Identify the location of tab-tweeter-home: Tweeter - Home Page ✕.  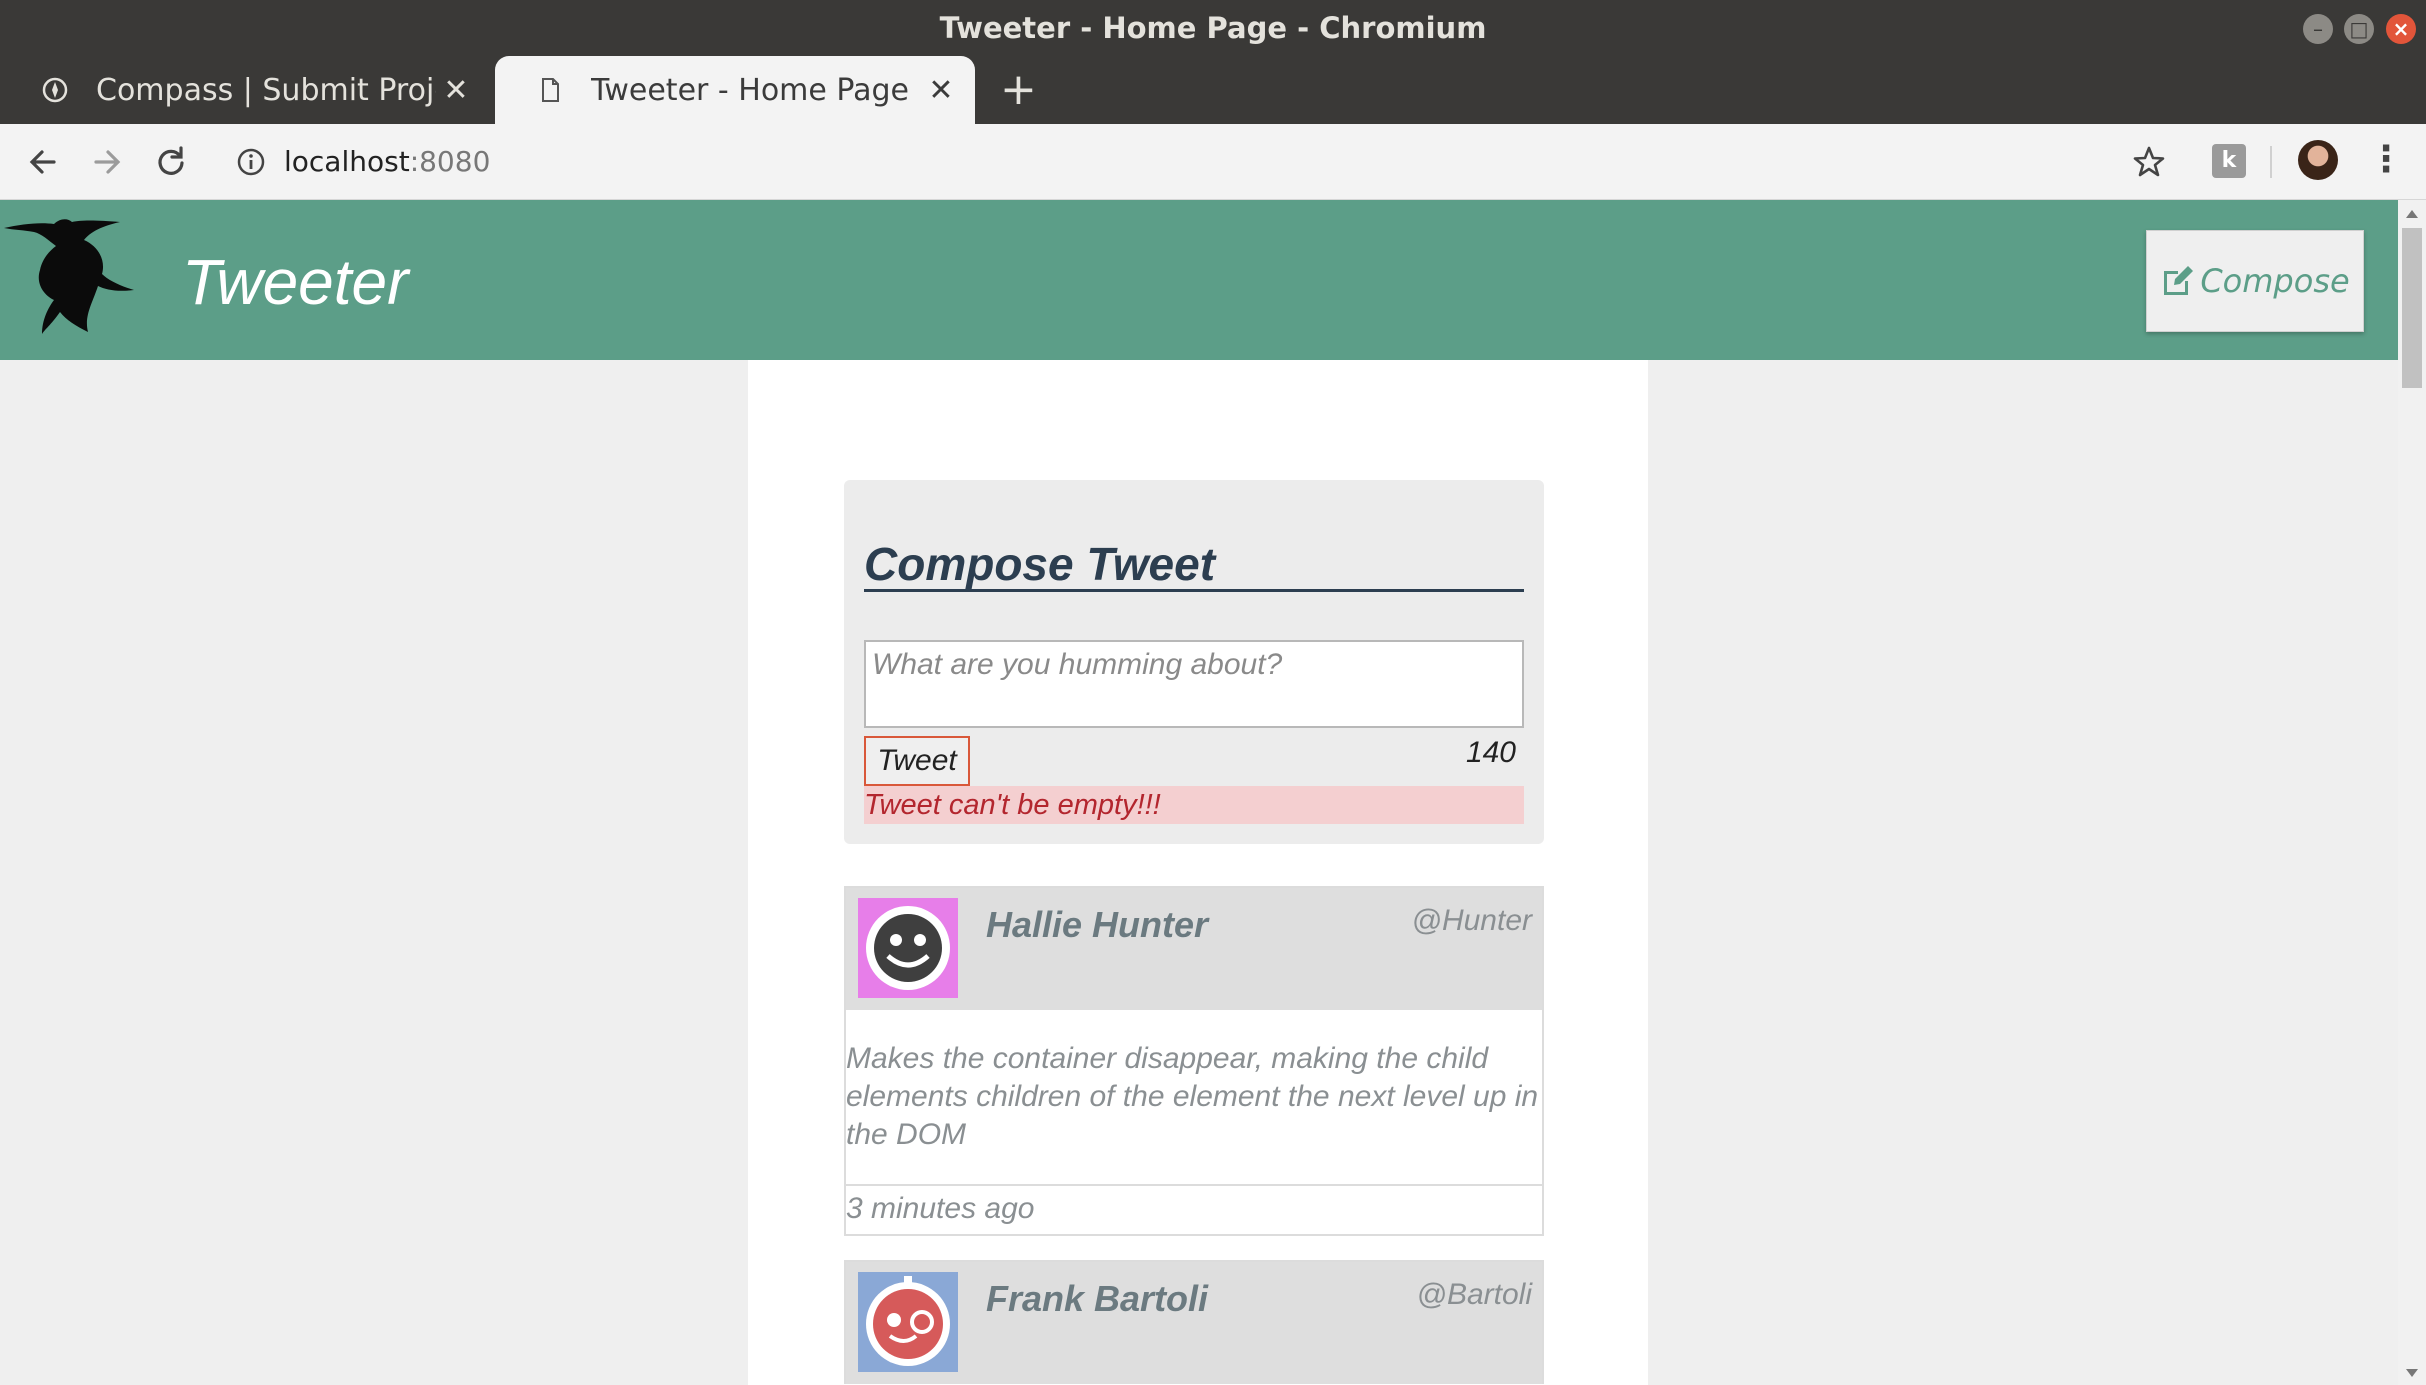
(735, 90).